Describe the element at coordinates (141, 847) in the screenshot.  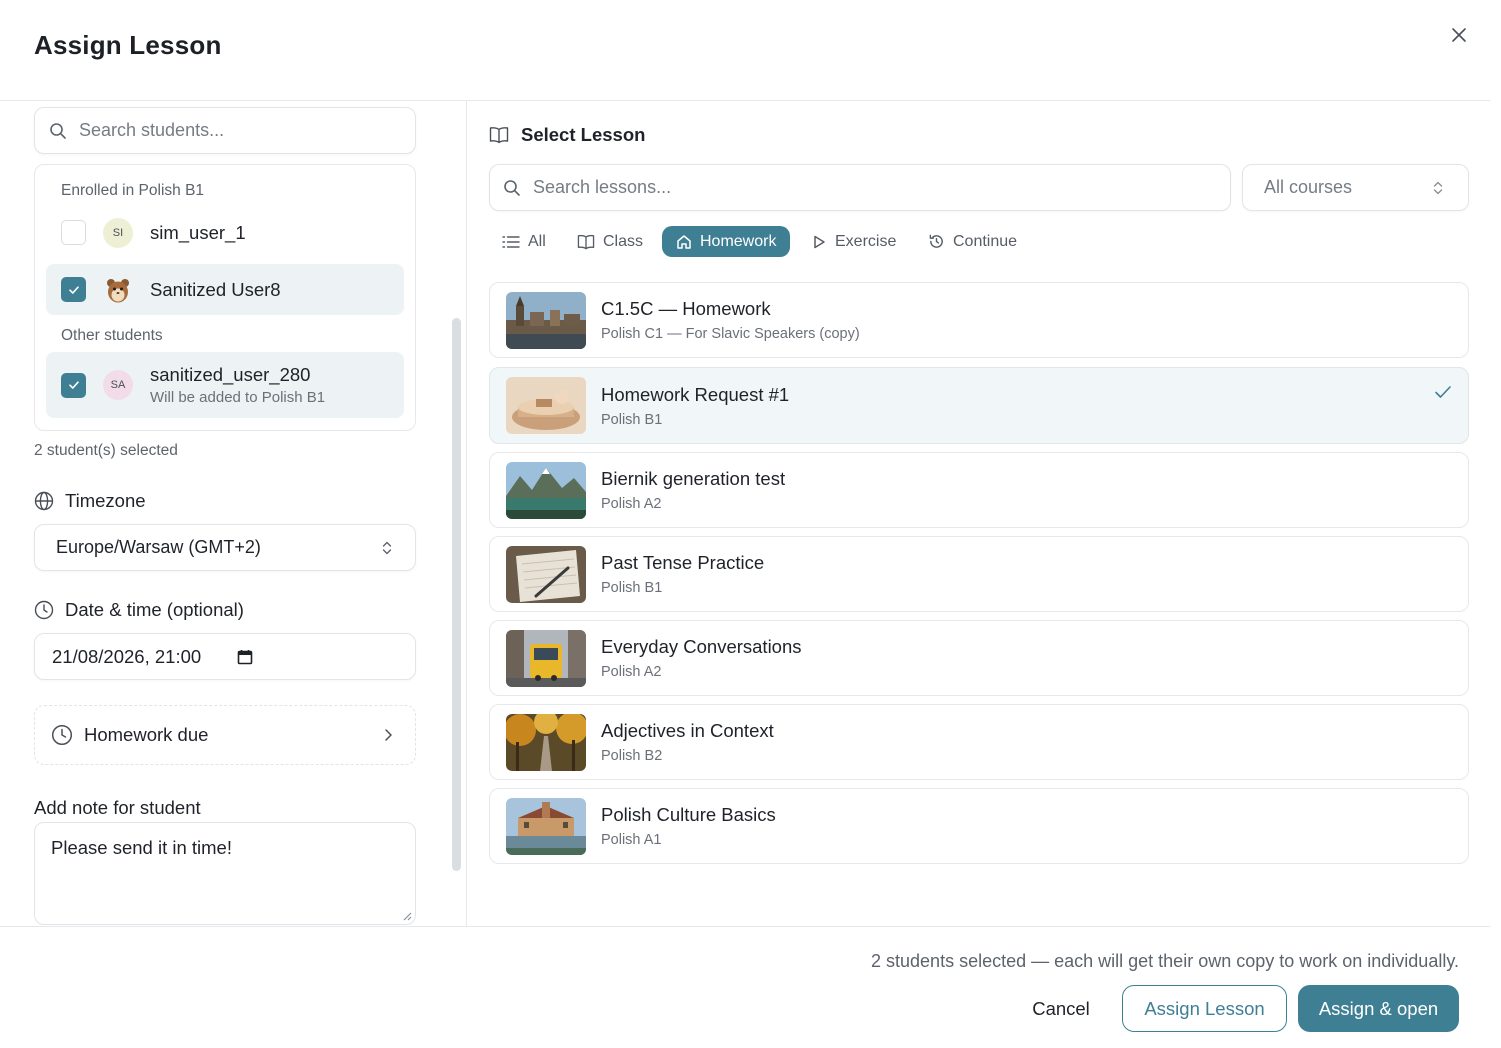
I see `note-text: Please send it in time!` at that location.